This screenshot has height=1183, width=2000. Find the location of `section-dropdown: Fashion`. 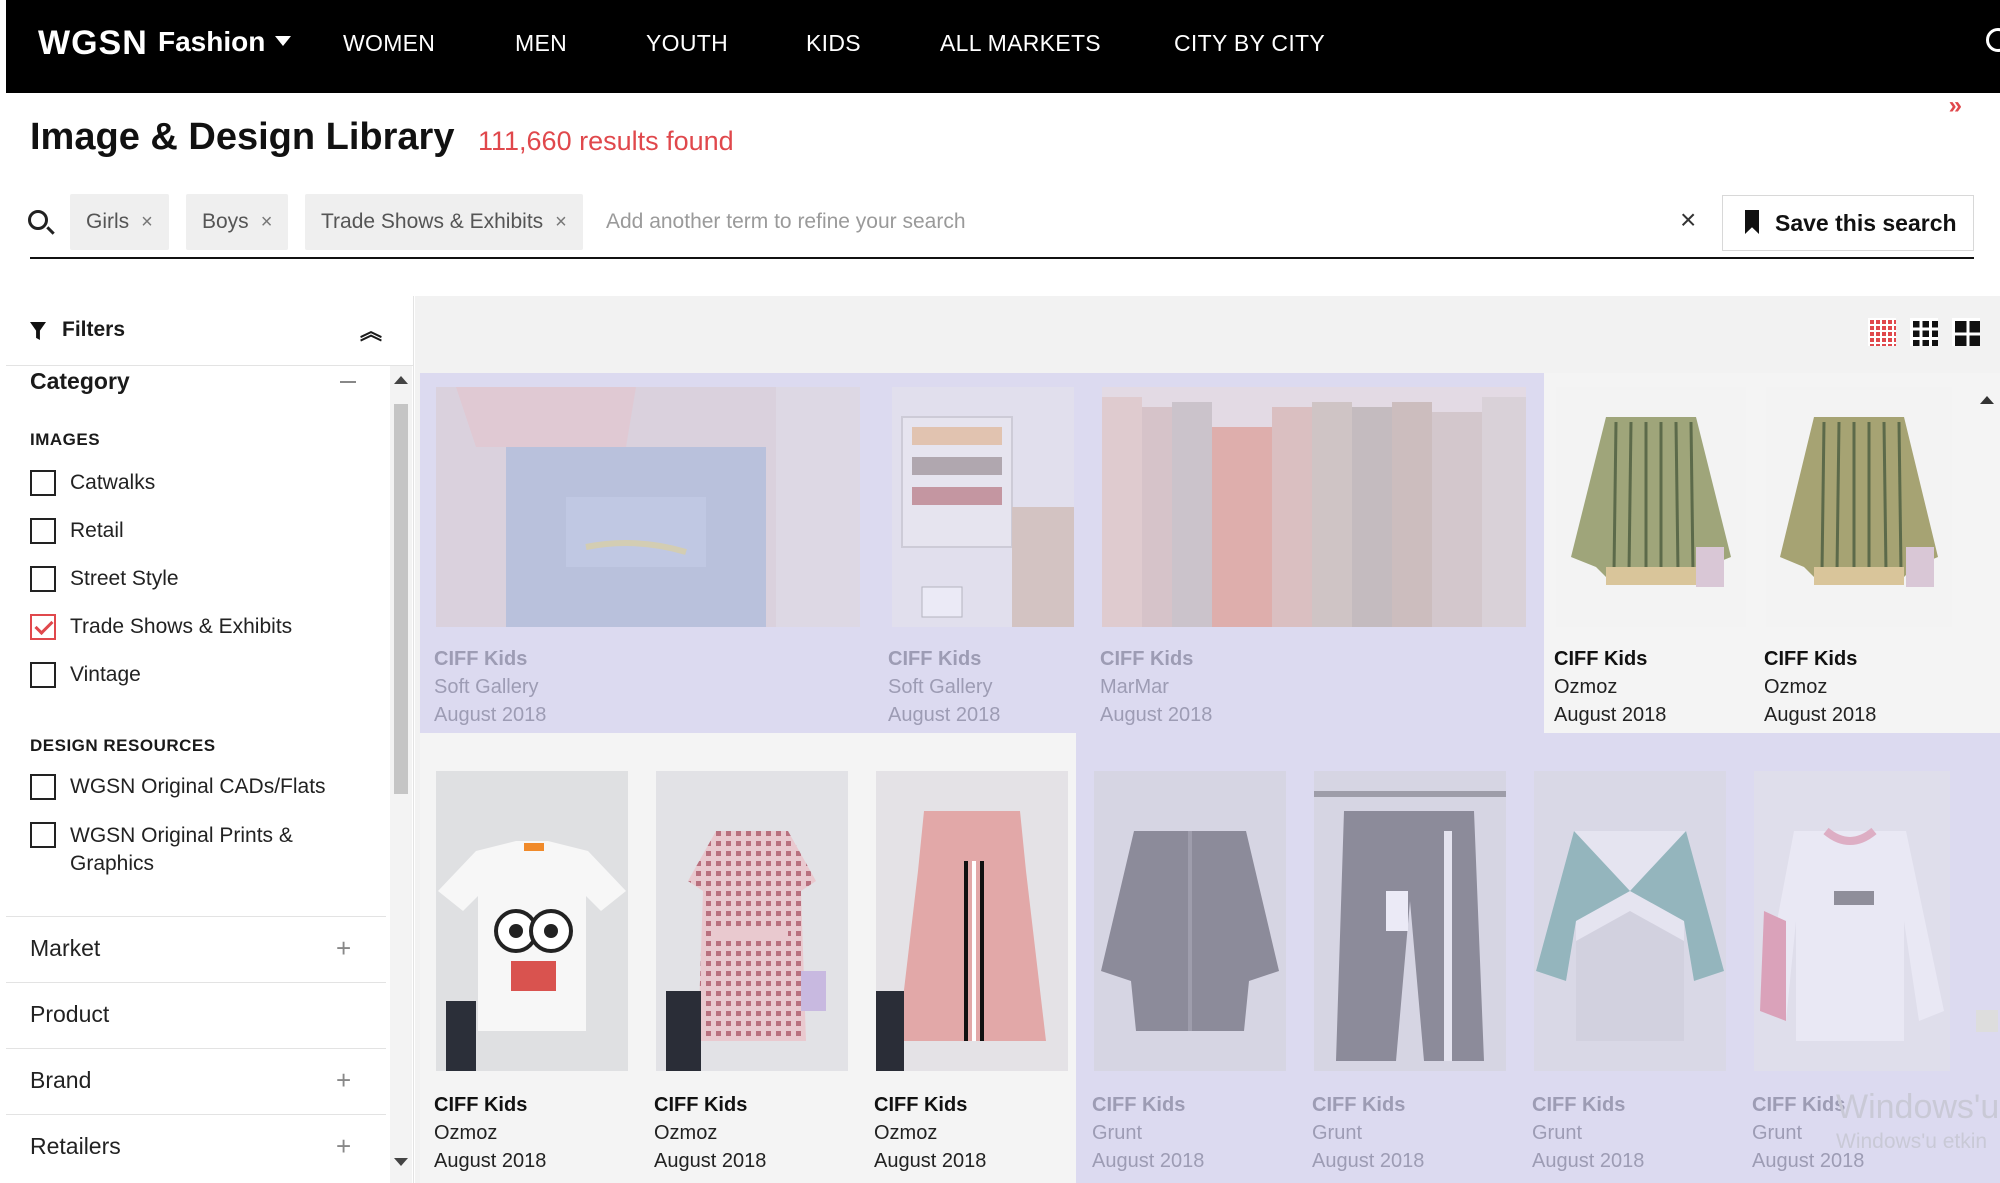

section-dropdown: Fashion is located at coordinates (225, 42).